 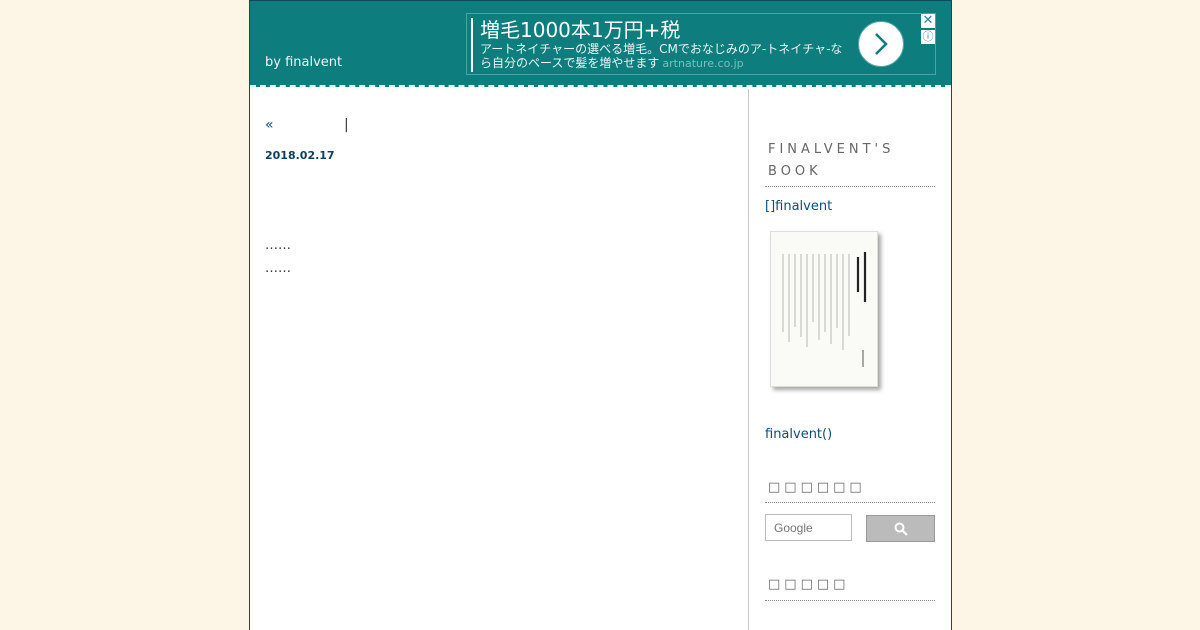 What do you see at coordinates (580, 30) in the screenshot?
I see `ad-title: 増毛1000本1万円+税` at bounding box center [580, 30].